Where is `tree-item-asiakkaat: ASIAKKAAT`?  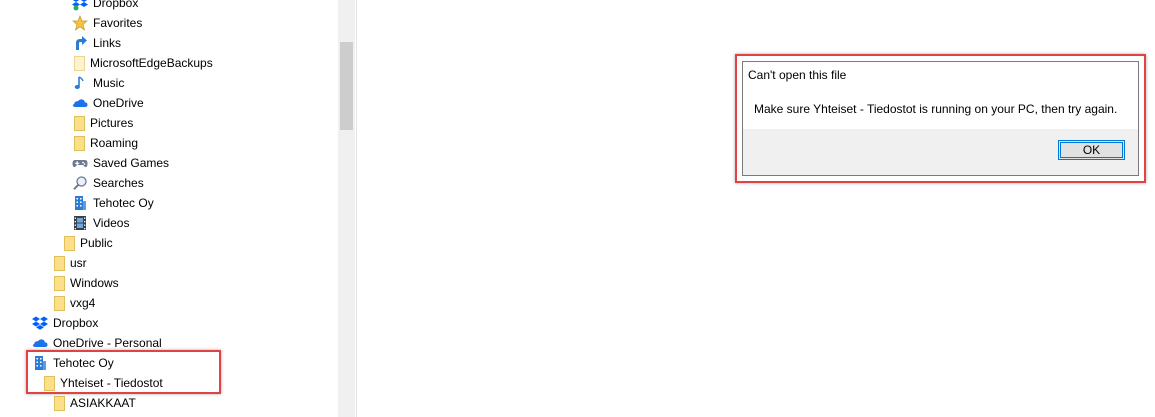 tree-item-asiakkaat: ASIAKKAAT is located at coordinates (94, 403).